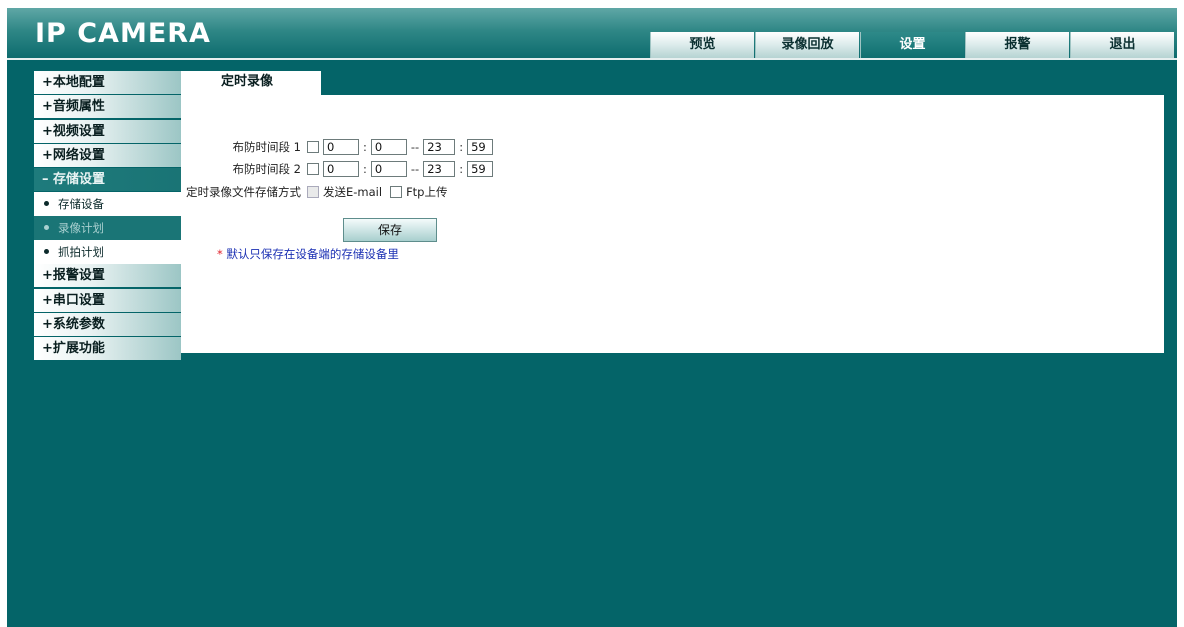  I want to click on period2-row: 布防时间段 2 0 : 0 -- 23 : 59, so click(337, 169).